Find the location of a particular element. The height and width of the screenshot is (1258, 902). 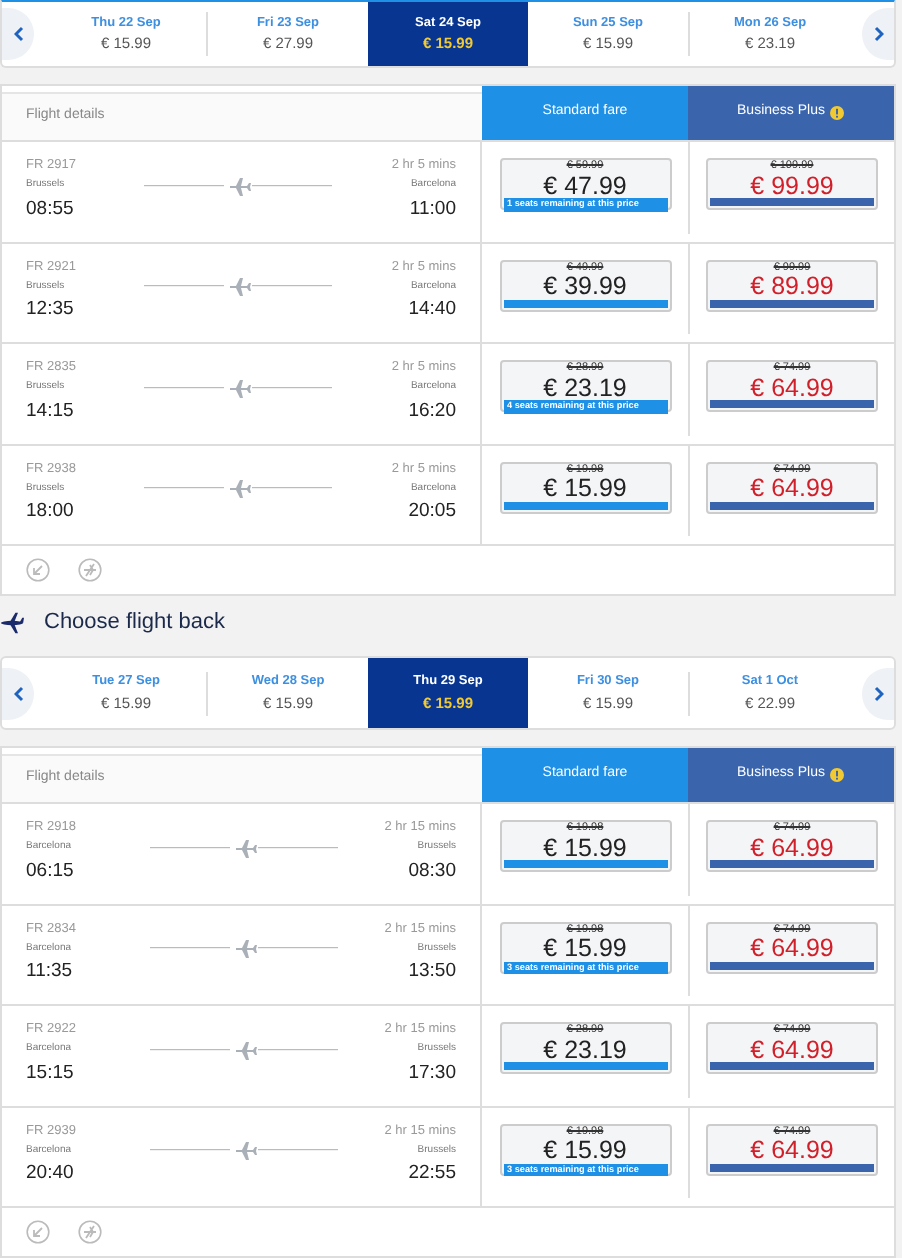

arrival-time: 17:30 is located at coordinates (432, 1073).